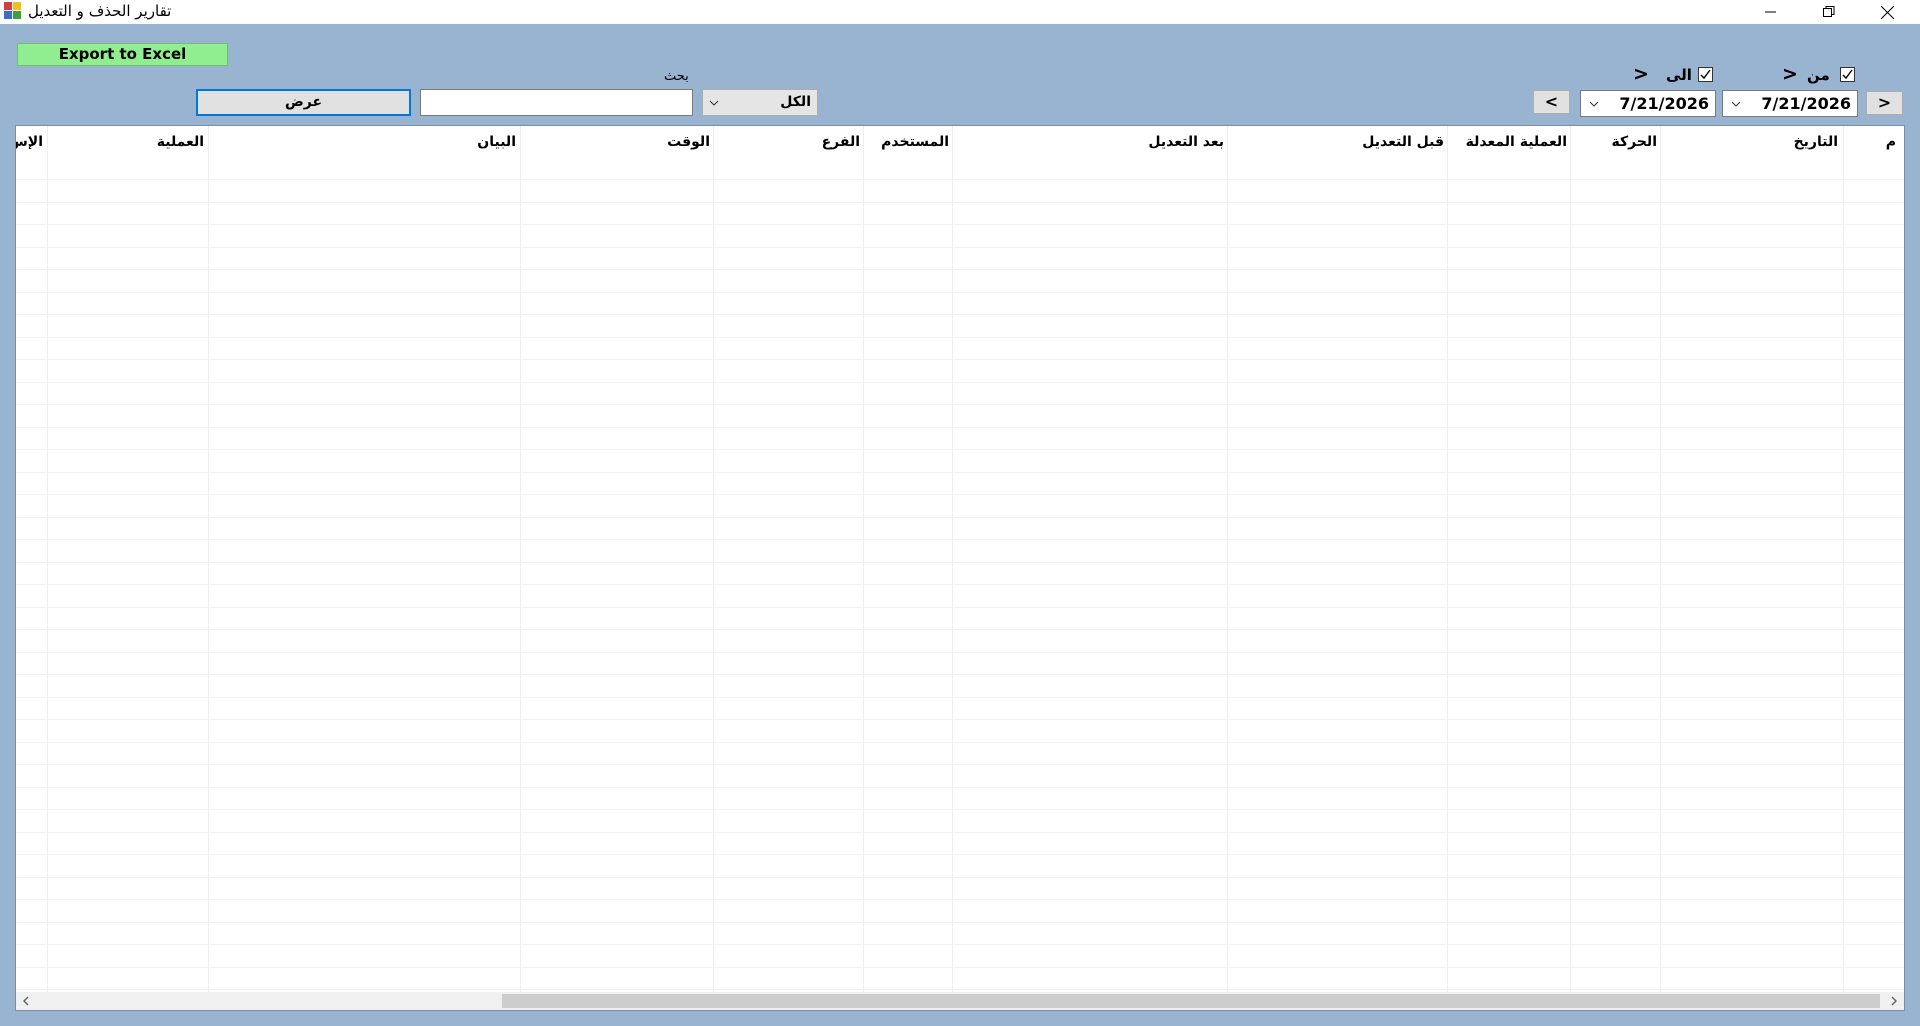 This screenshot has width=1920, height=1026. I want to click on close-icon, so click(1887, 12).